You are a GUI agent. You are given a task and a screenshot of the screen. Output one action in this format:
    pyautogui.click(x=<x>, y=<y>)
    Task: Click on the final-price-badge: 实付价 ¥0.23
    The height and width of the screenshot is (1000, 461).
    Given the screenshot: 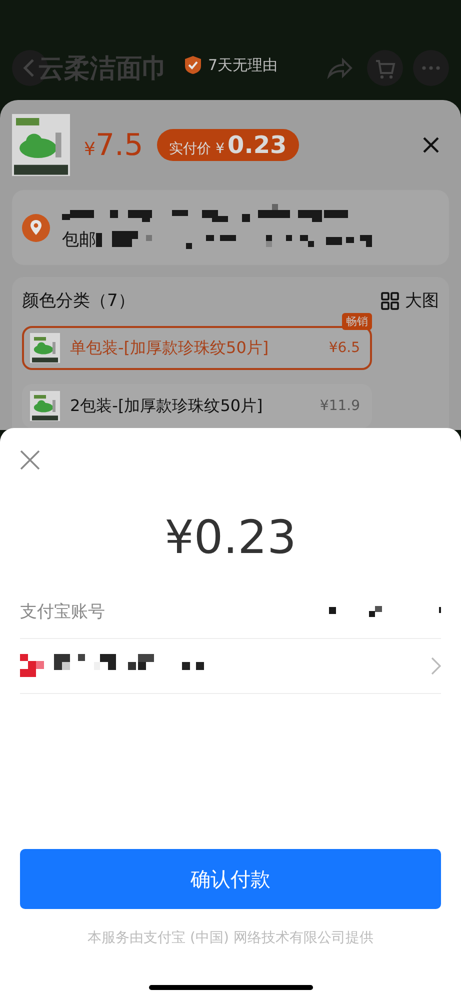 What is the action you would take?
    pyautogui.click(x=228, y=145)
    